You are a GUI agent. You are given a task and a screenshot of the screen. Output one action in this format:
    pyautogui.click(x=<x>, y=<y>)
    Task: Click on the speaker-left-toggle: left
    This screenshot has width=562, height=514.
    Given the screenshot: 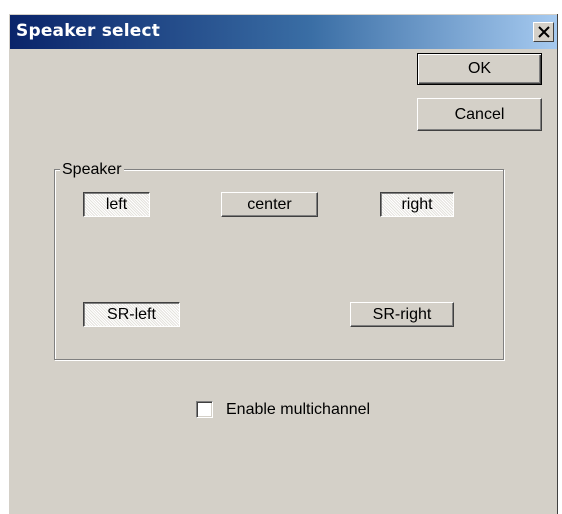 What is the action you would take?
    pyautogui.click(x=116, y=204)
    